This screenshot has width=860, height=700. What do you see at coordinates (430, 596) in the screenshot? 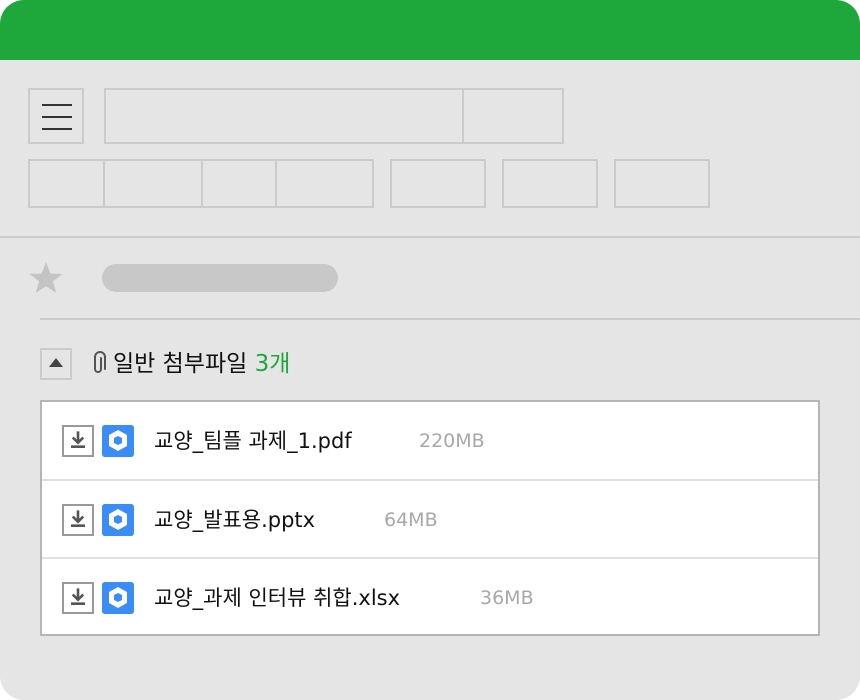
I see `attachment-row: 교양_과제 인터뷰 취합.xlsx 36MB` at bounding box center [430, 596].